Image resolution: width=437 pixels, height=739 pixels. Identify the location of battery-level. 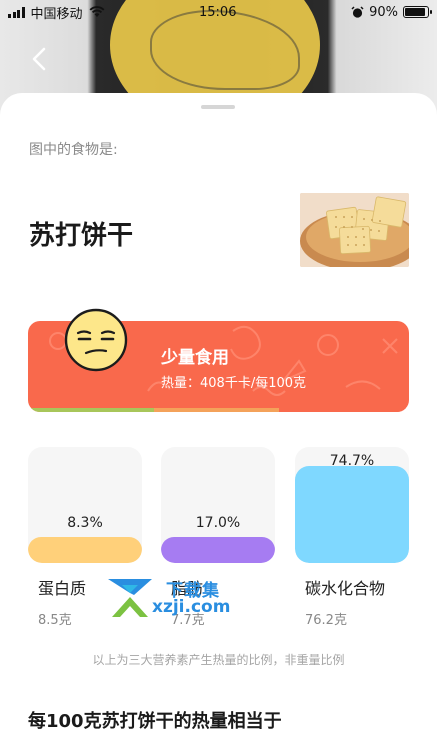
(415, 12).